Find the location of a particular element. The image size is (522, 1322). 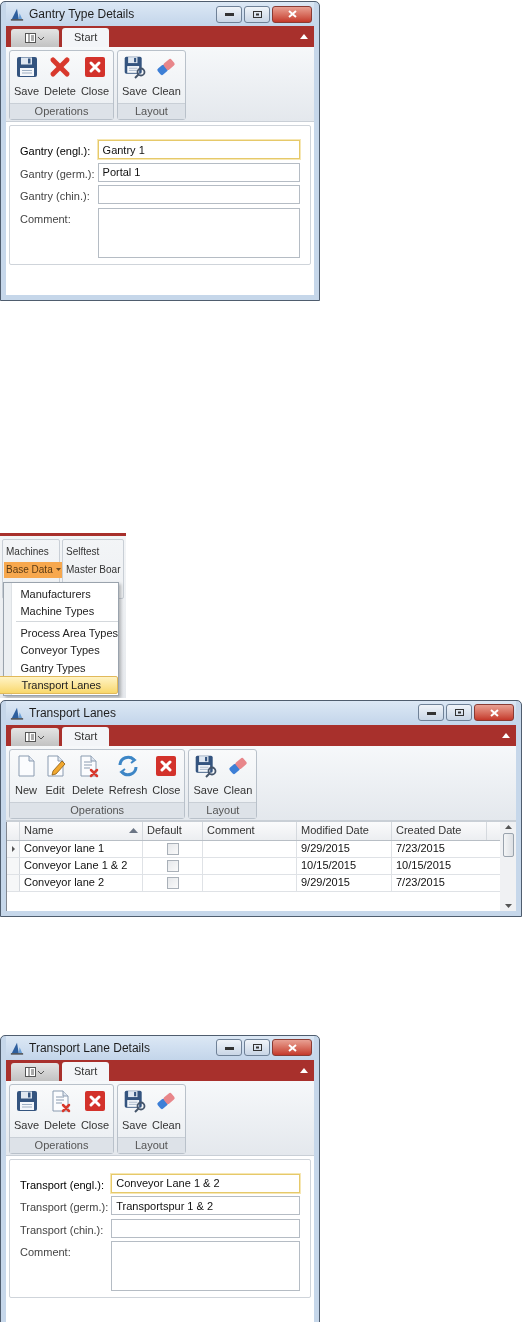

refresh-button: Refresh is located at coordinates (128, 777).